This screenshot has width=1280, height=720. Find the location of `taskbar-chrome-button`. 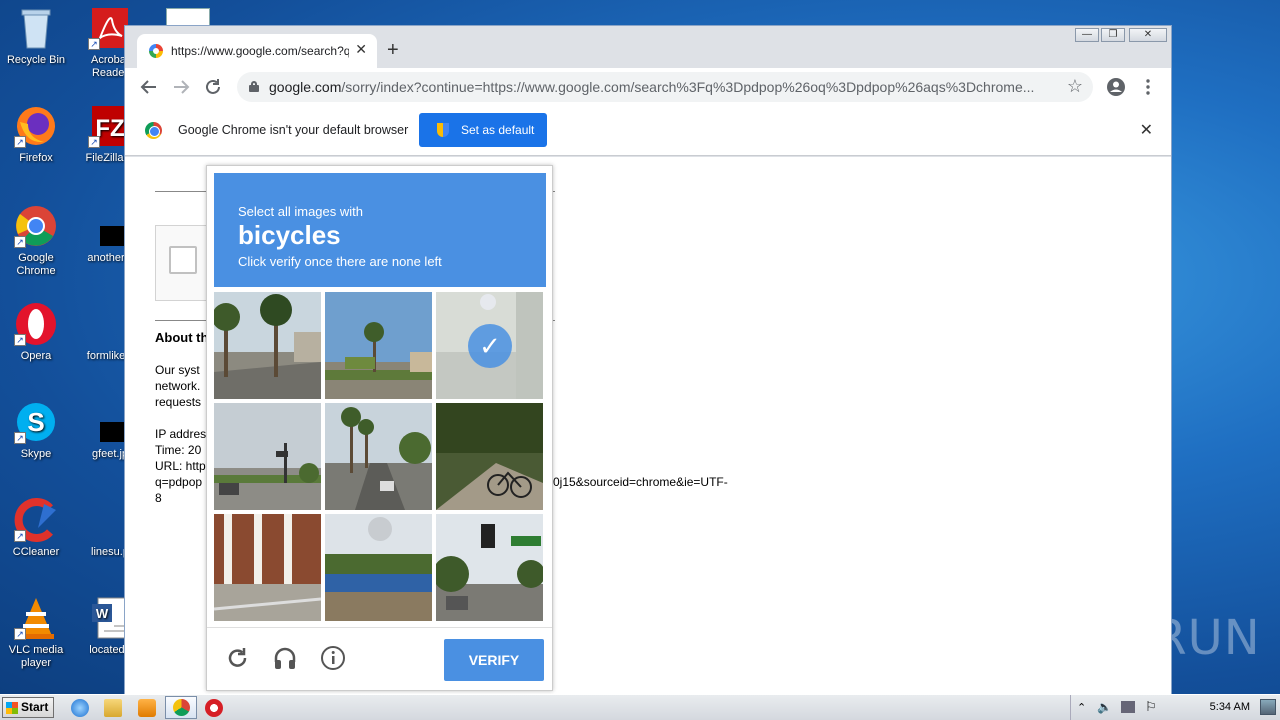

taskbar-chrome-button is located at coordinates (181, 707).